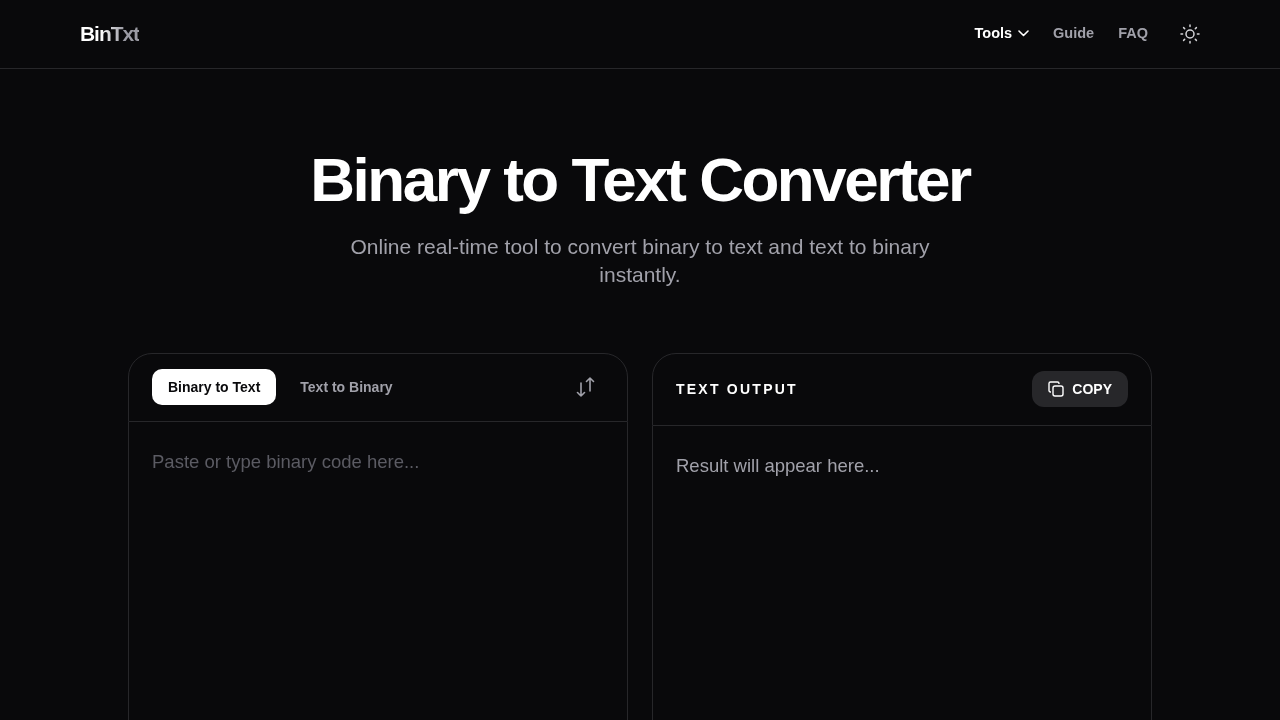 Image resolution: width=1280 pixels, height=720 pixels. What do you see at coordinates (1133, 34) in the screenshot?
I see `nav-link: FAQ` at bounding box center [1133, 34].